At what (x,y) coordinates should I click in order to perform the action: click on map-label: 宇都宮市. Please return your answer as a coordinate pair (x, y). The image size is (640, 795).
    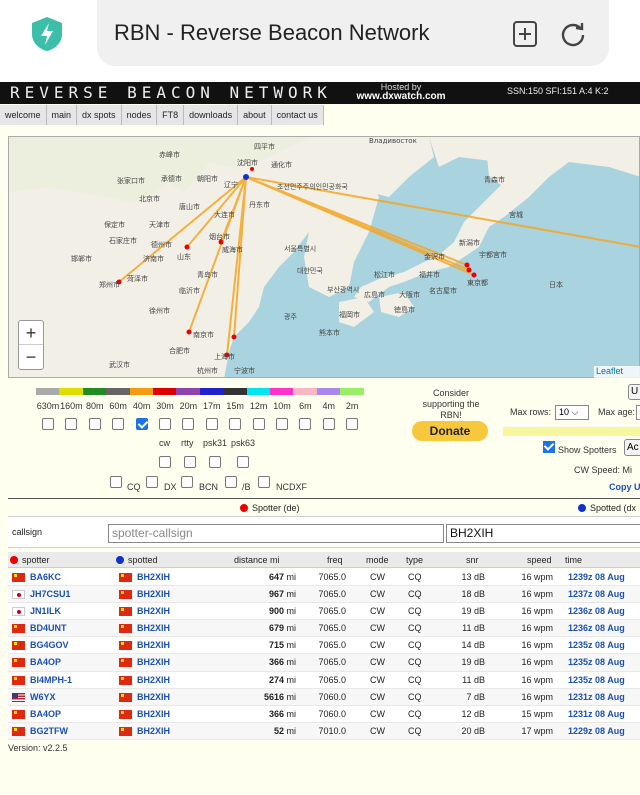
    Looking at the image, I should click on (493, 254).